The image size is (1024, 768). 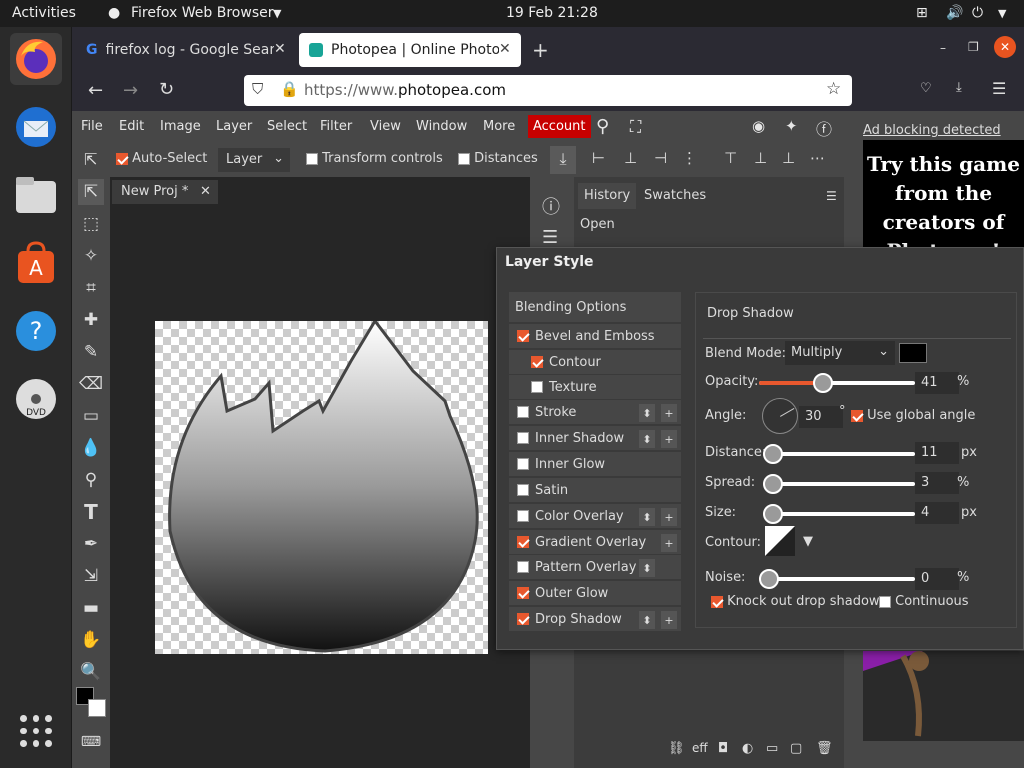 I want to click on software-dock-icon: A, so click(x=36, y=263).